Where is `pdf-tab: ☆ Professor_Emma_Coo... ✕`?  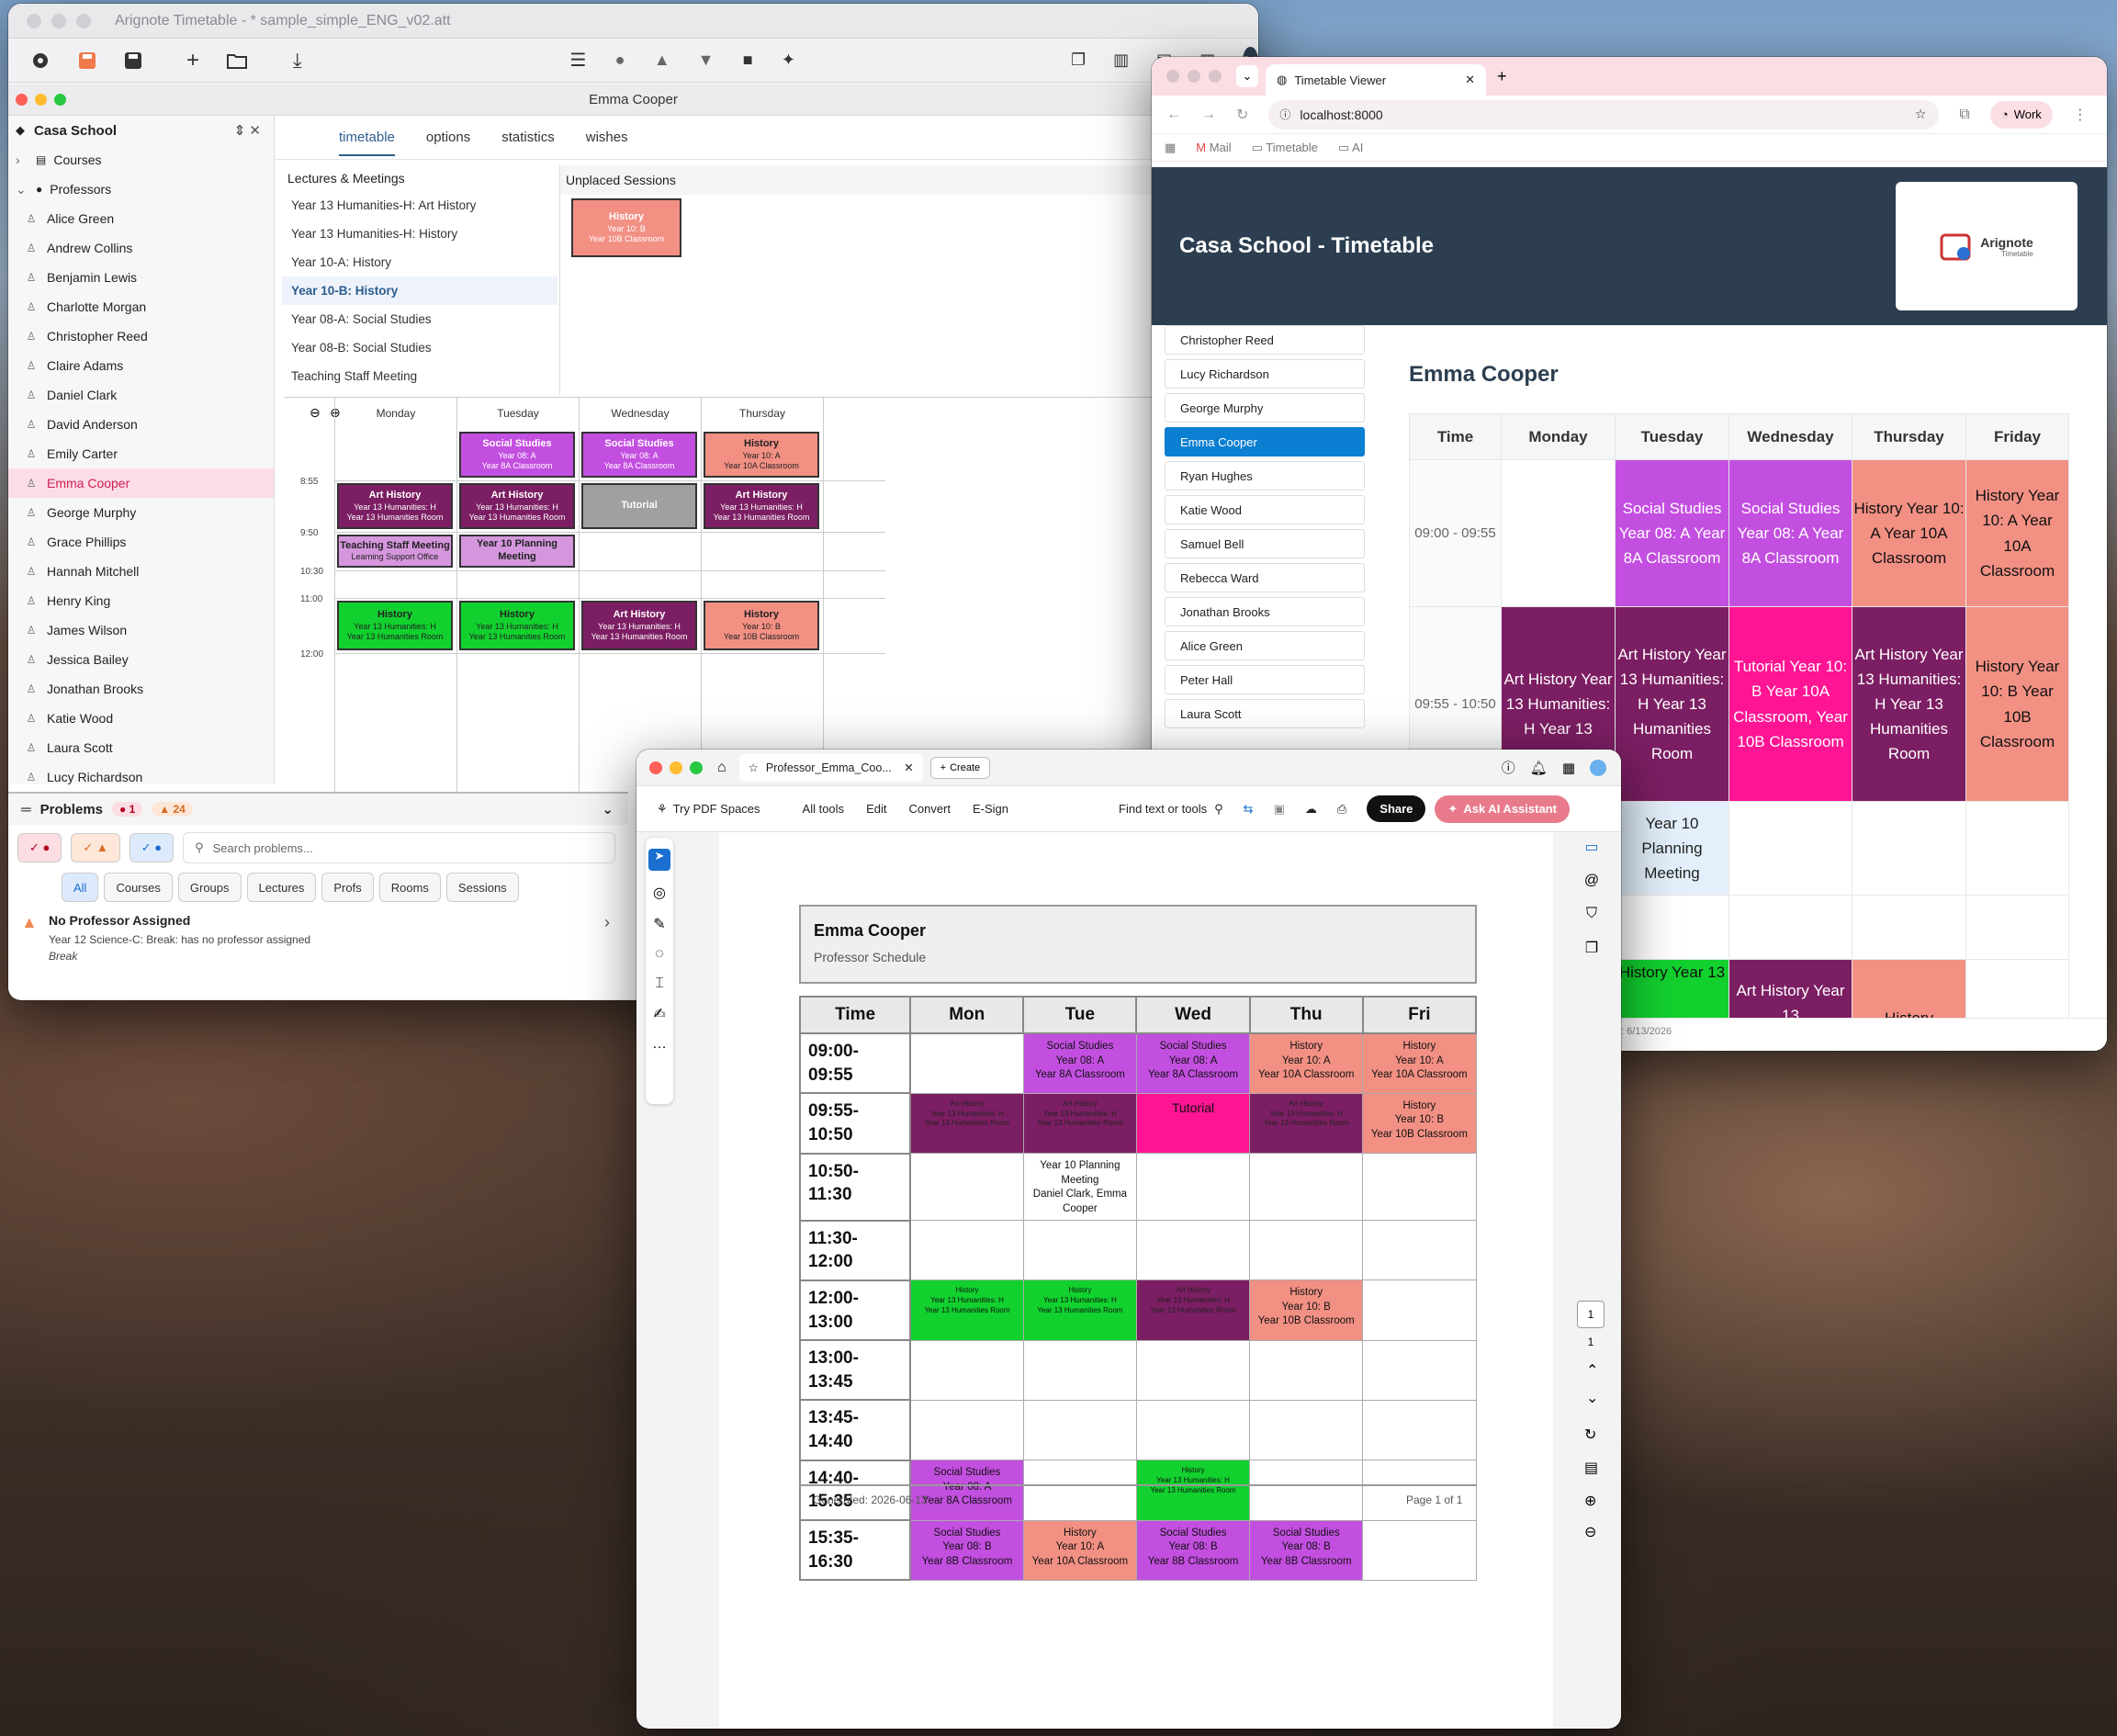
pdf-tab: ☆ Professor_Emma_Coo... ✕ is located at coordinates (830, 767).